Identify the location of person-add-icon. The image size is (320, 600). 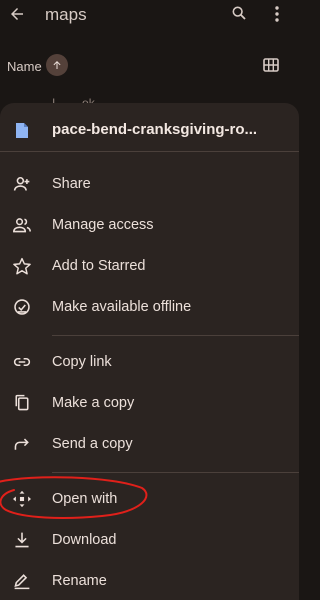
(22, 184).